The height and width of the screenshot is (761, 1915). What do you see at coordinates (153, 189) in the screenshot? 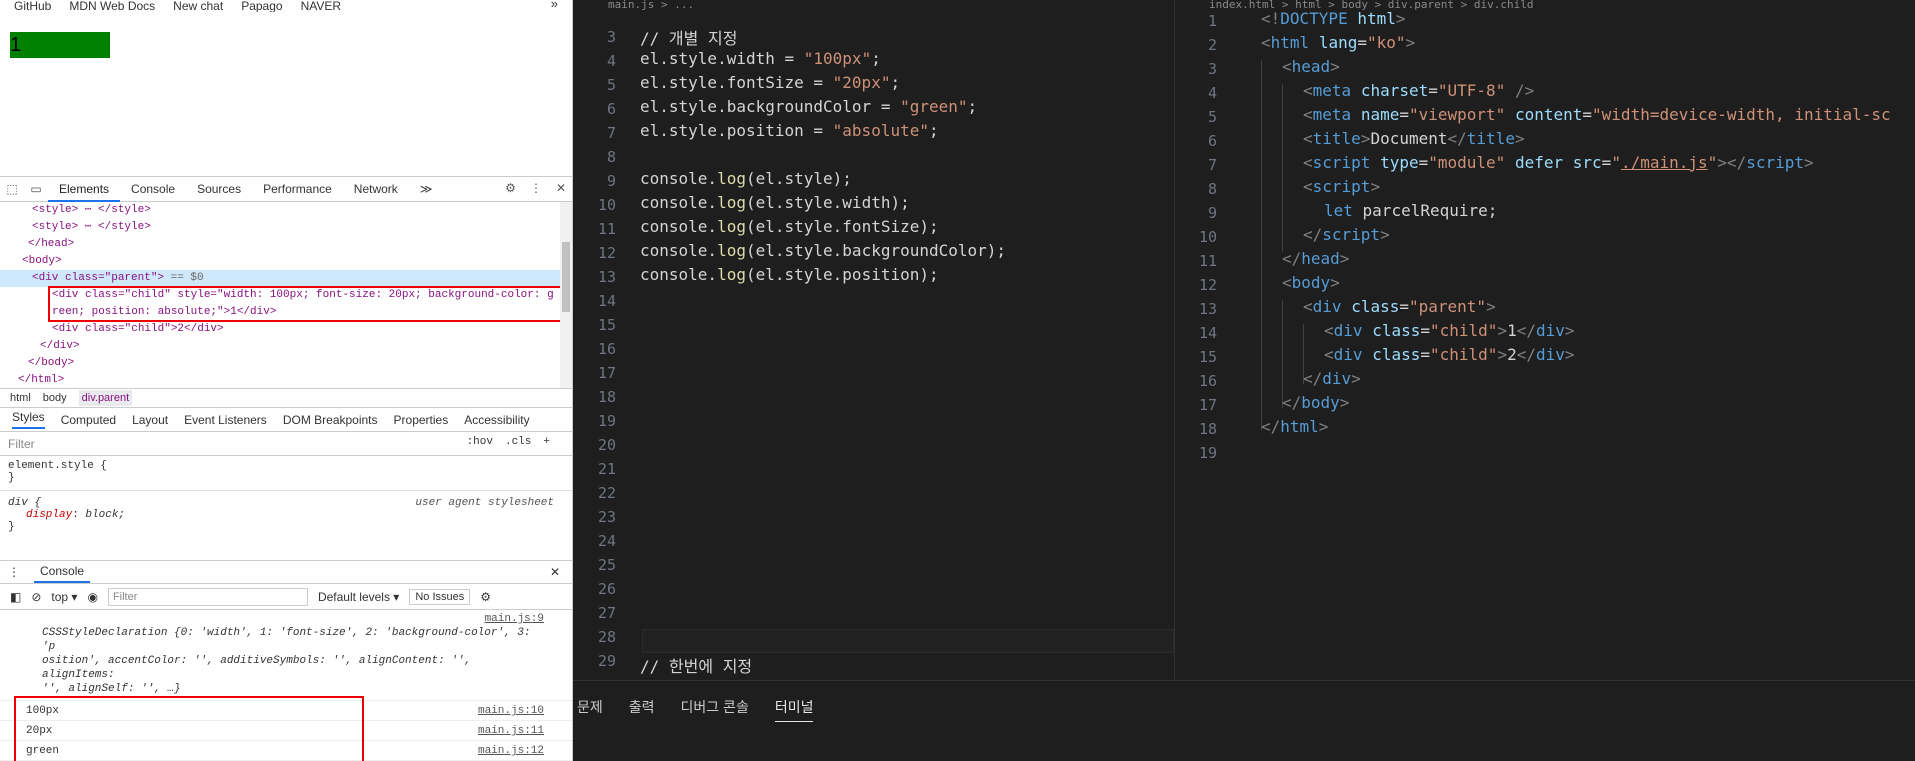
I see `tab-console: Console` at bounding box center [153, 189].